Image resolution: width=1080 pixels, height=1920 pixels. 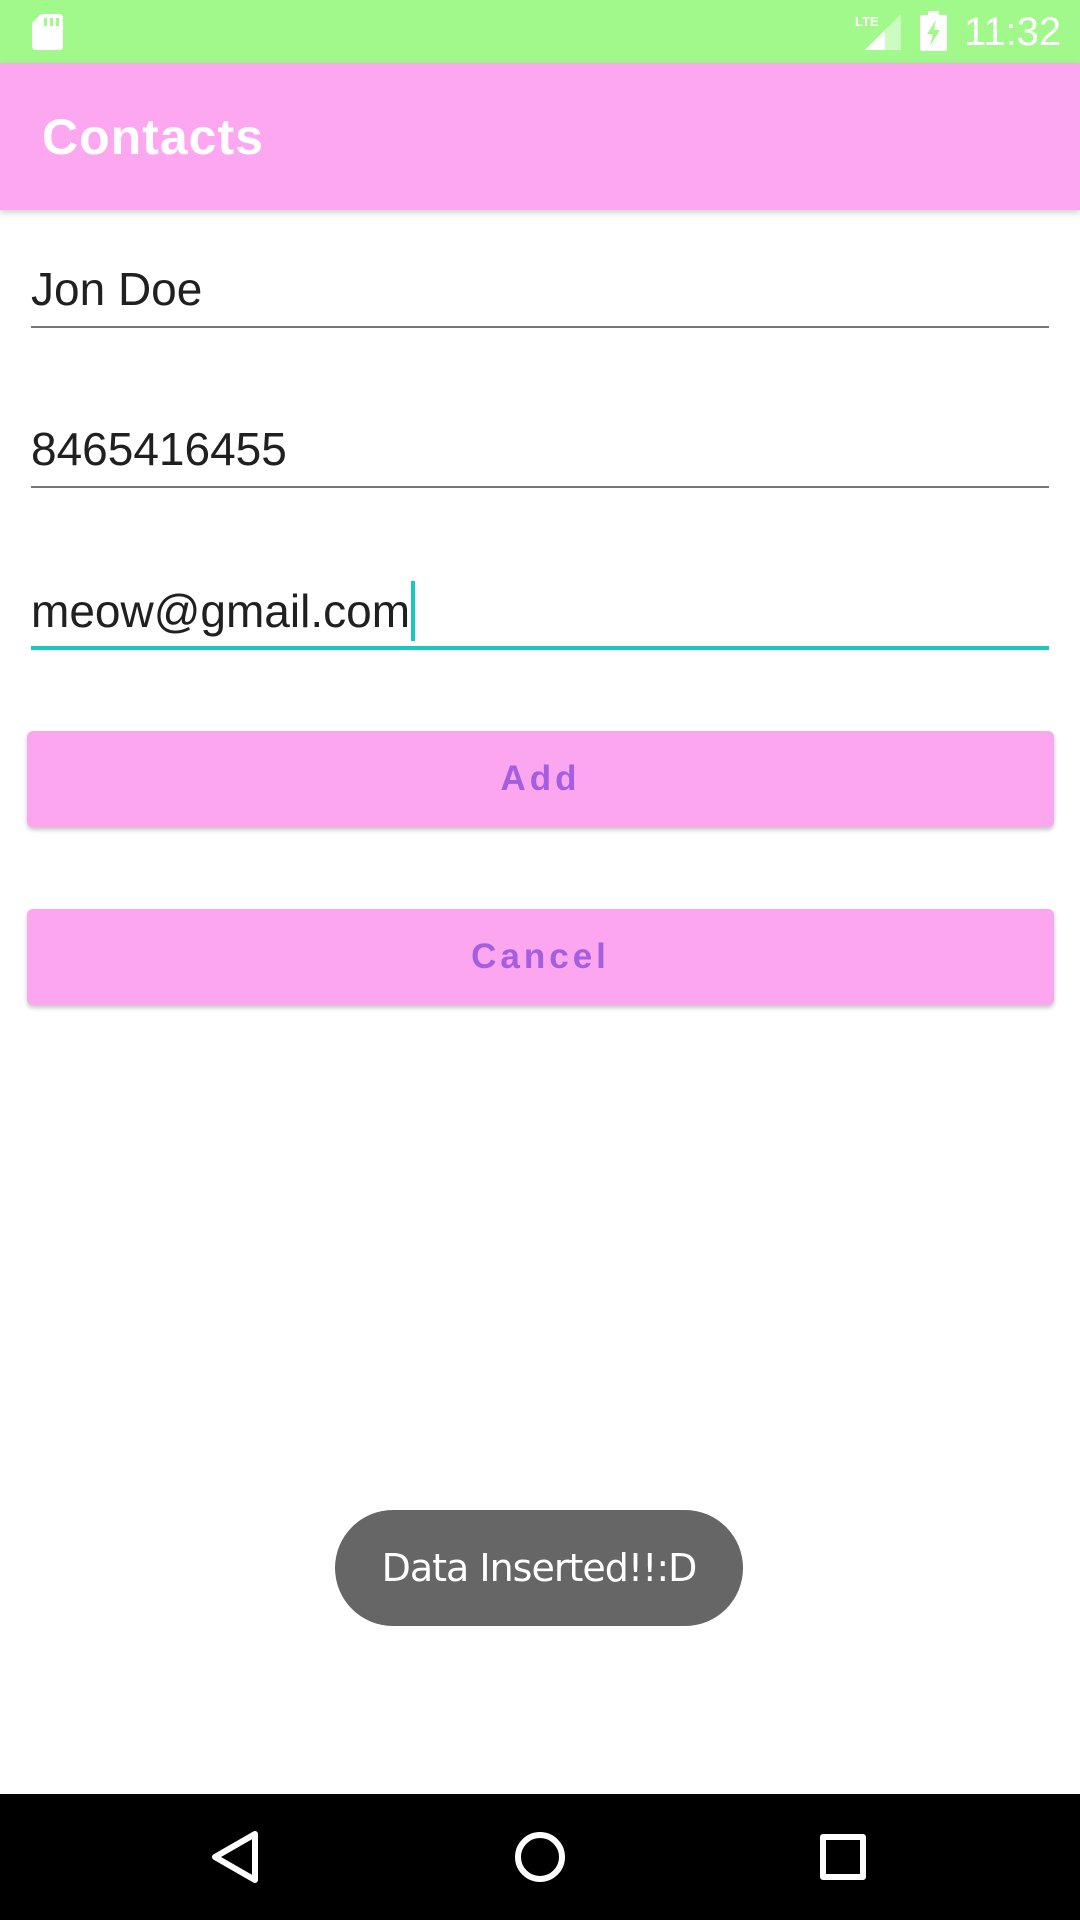 What do you see at coordinates (539, 1568) in the screenshot?
I see `toast-message: Data Inserted!!:D` at bounding box center [539, 1568].